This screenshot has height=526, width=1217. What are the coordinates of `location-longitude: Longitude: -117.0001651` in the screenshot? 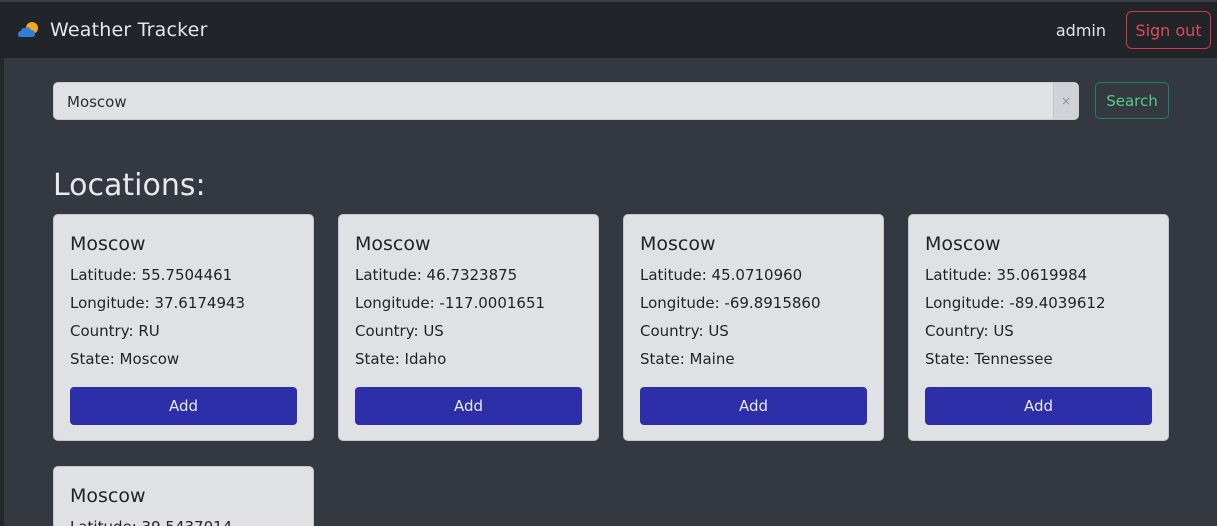 It's located at (450, 303).